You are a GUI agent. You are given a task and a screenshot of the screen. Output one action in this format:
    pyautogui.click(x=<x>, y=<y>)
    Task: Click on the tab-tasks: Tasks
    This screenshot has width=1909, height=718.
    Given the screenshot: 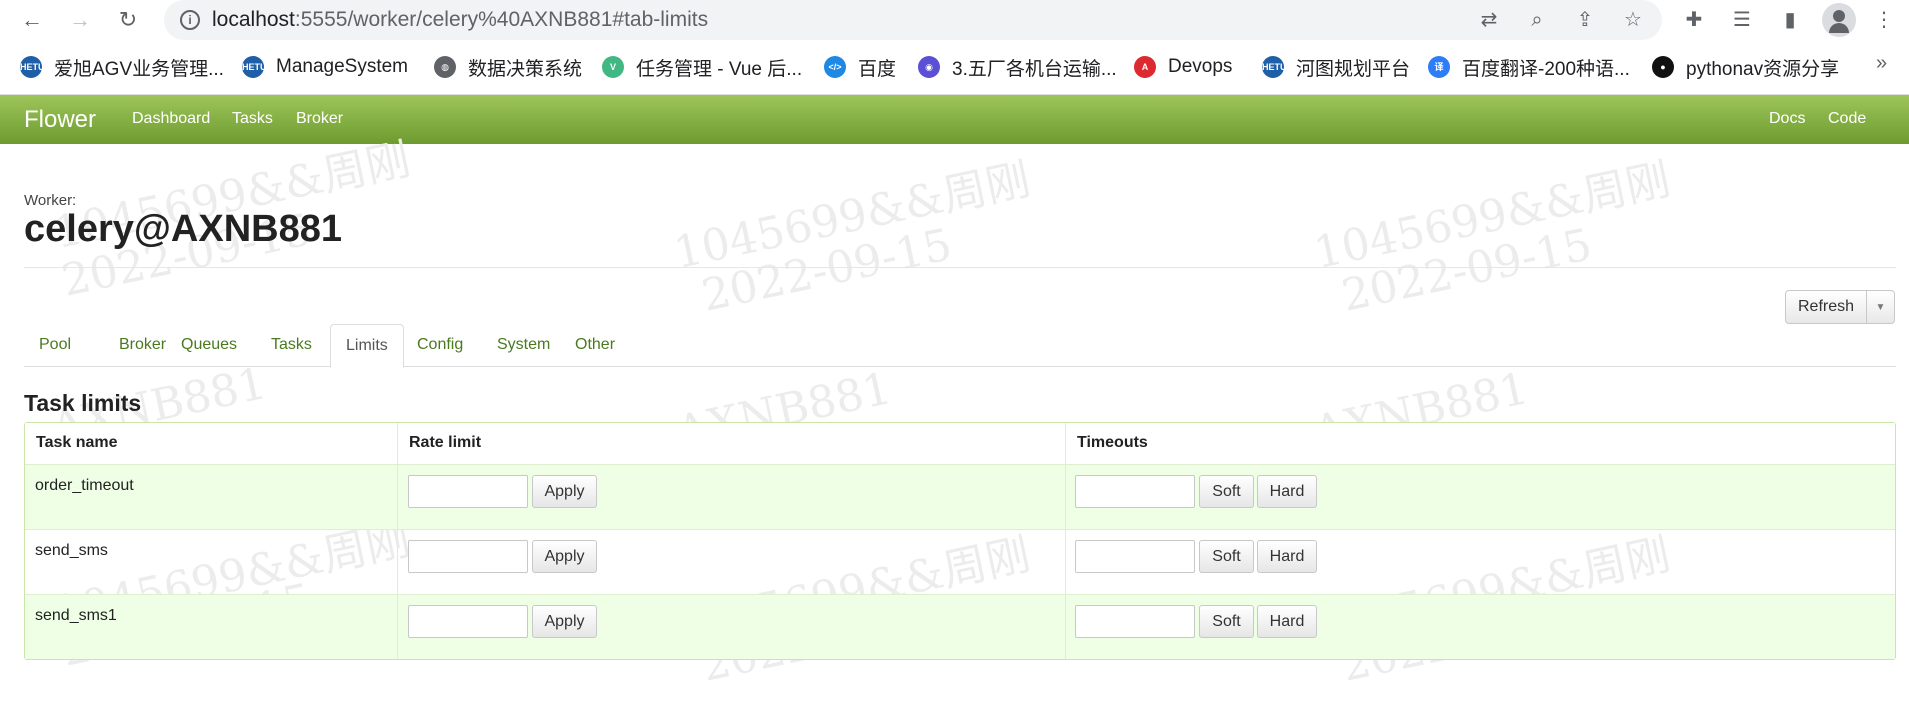 What is the action you would take?
    pyautogui.click(x=291, y=345)
    